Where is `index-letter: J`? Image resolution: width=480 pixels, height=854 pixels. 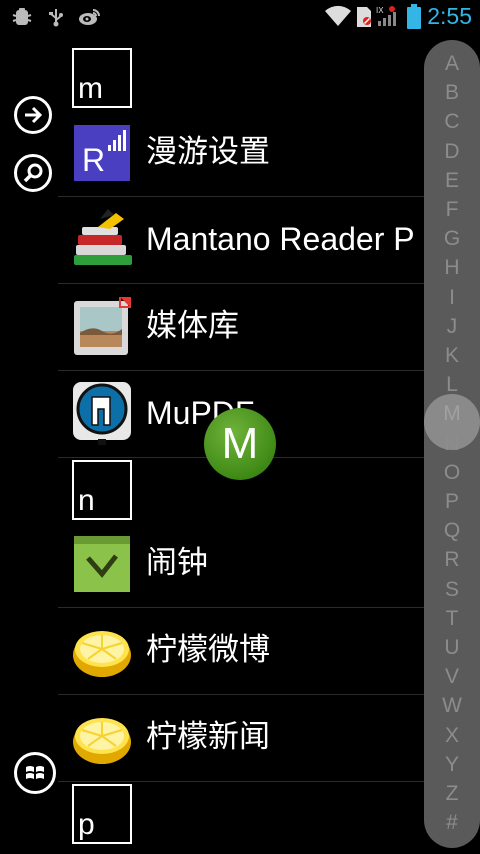 index-letter: J is located at coordinates (452, 327).